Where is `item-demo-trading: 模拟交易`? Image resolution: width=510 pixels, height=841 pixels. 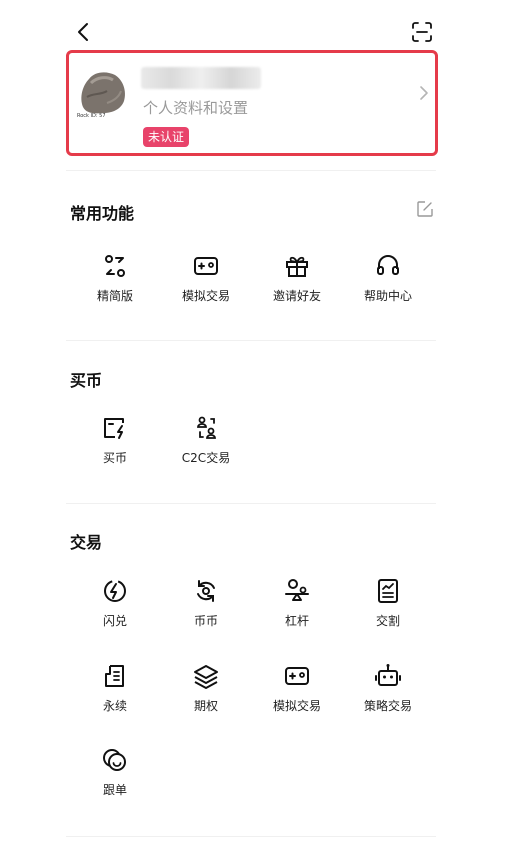
item-demo-trading: 模拟交易 is located at coordinates (206, 282).